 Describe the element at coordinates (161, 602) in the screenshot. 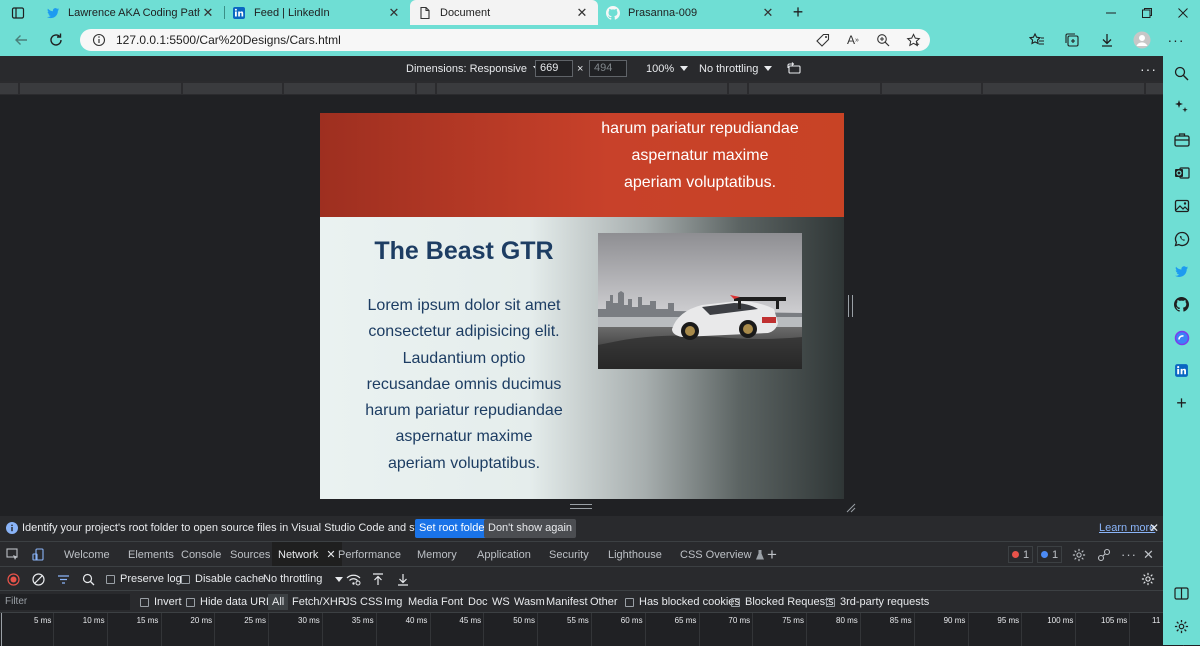

I see `invert-checkbox: Invert` at that location.